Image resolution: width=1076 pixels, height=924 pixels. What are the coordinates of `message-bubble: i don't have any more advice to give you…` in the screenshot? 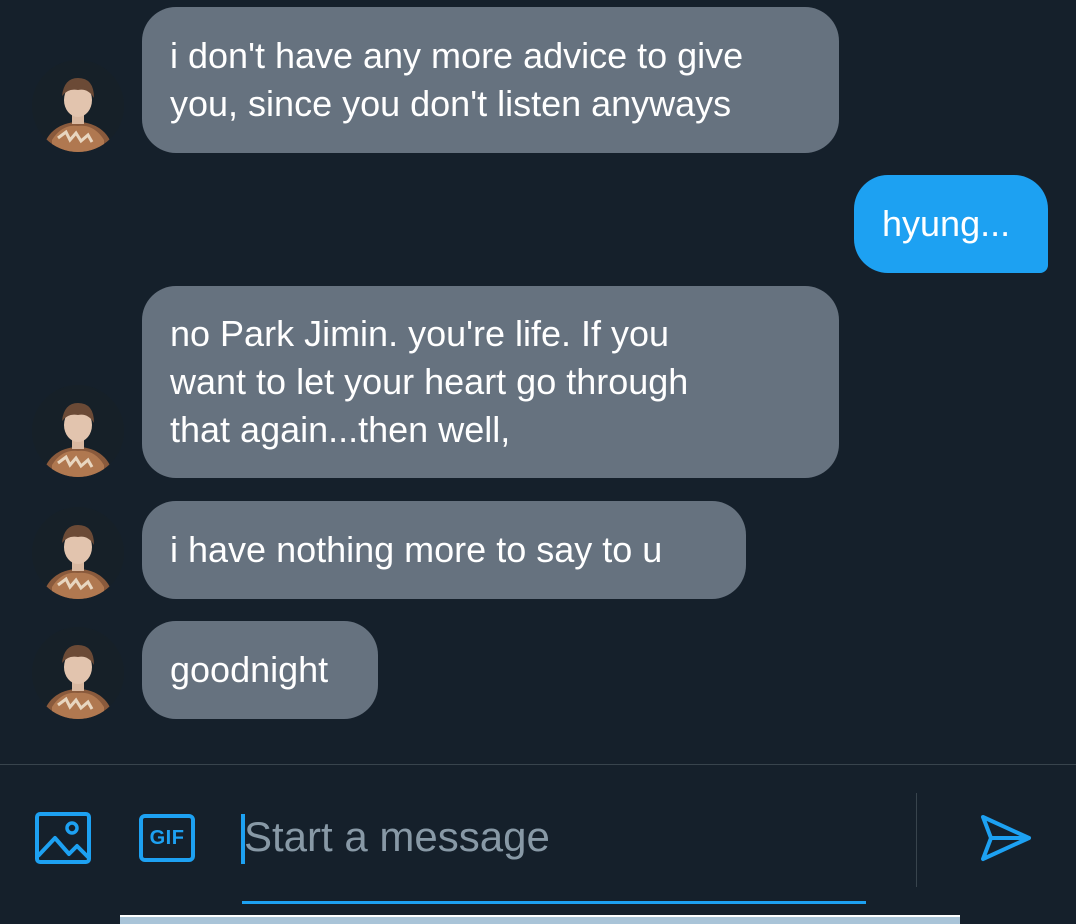 It's located at (490, 80).